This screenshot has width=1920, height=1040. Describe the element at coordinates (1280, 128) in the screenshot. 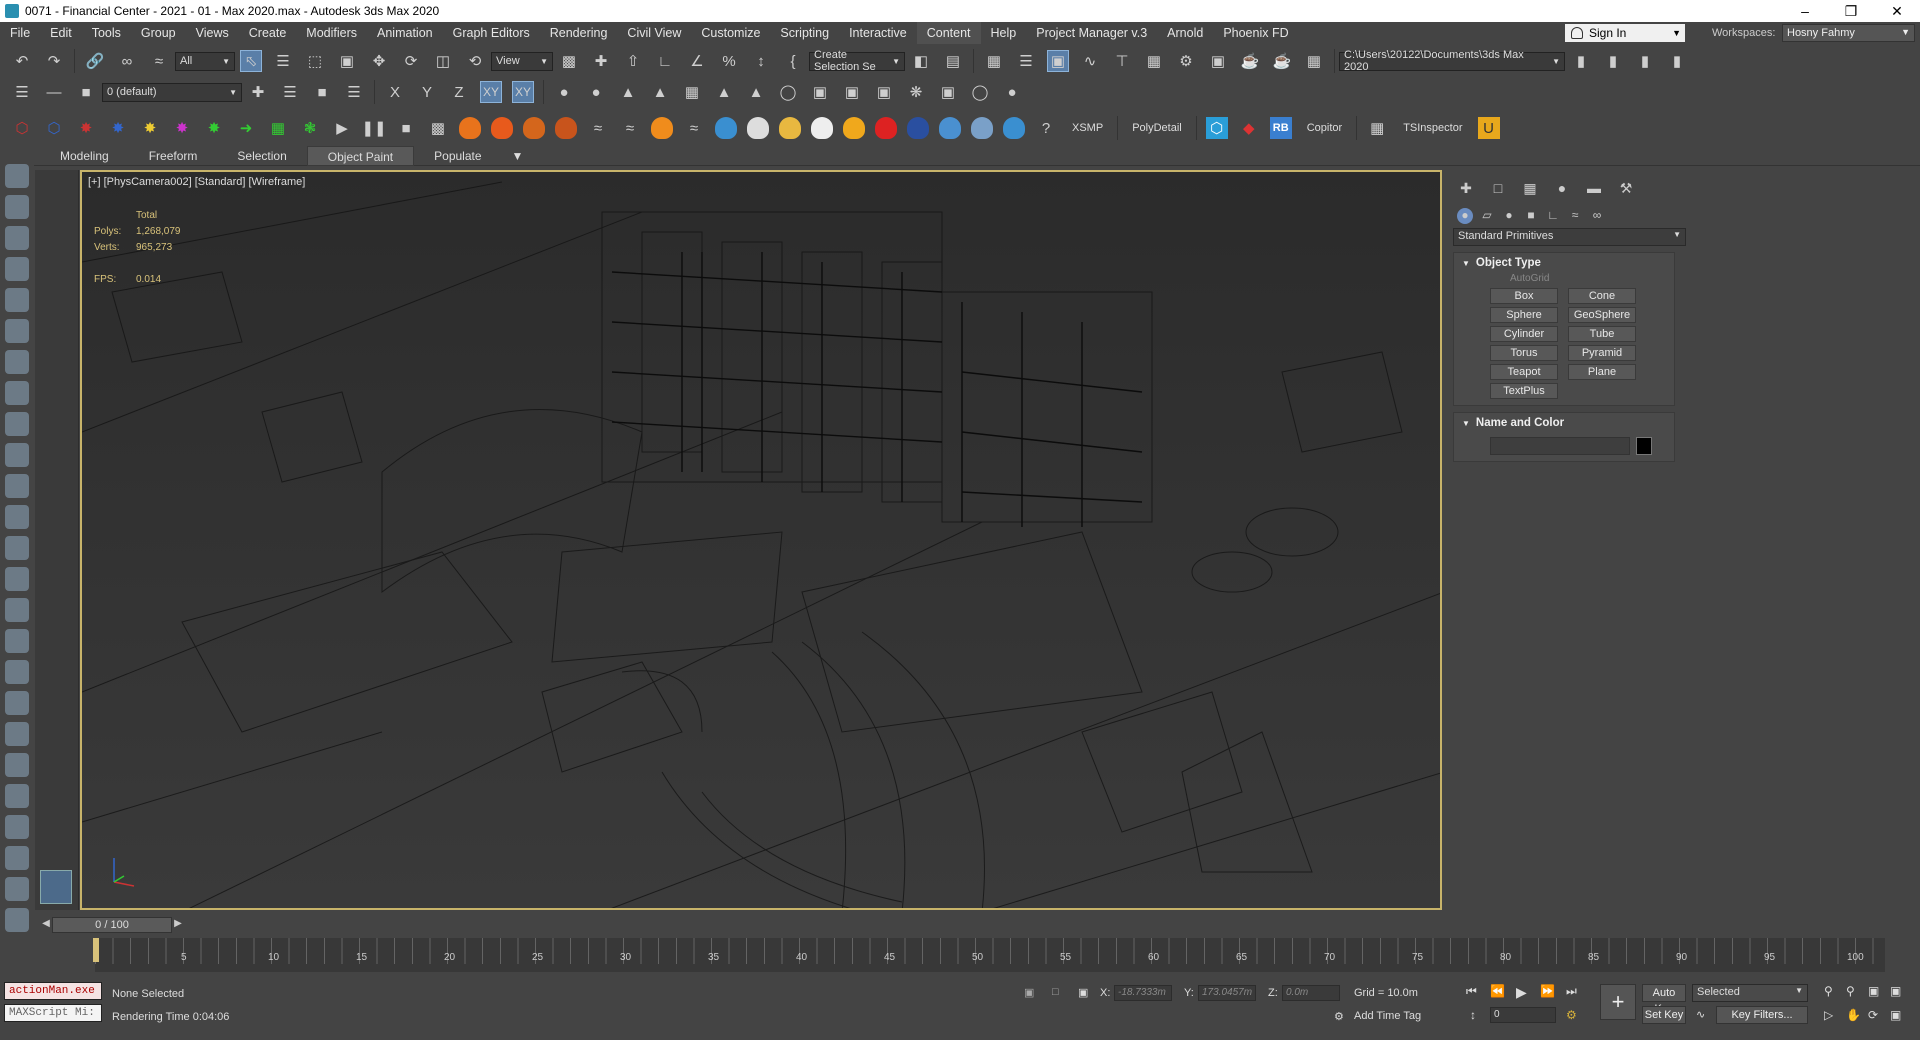

I see `rb-button: RB` at that location.